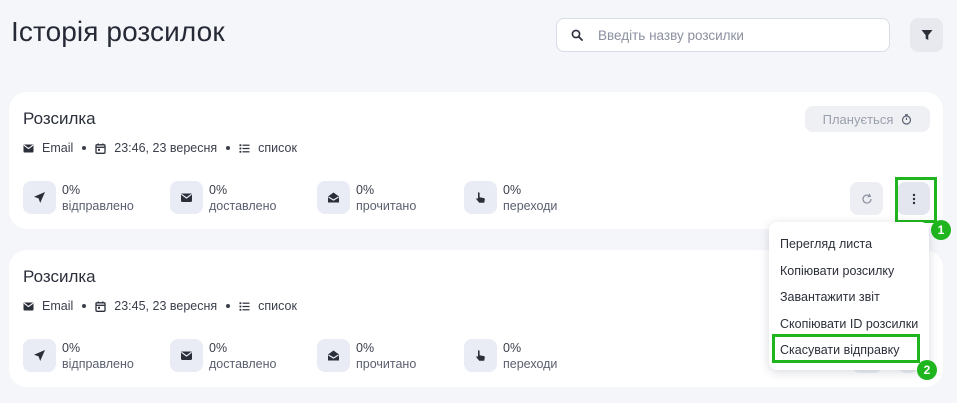 The width and height of the screenshot is (957, 403). What do you see at coordinates (118, 31) in the screenshot?
I see `page-title: Історія розсилок` at bounding box center [118, 31].